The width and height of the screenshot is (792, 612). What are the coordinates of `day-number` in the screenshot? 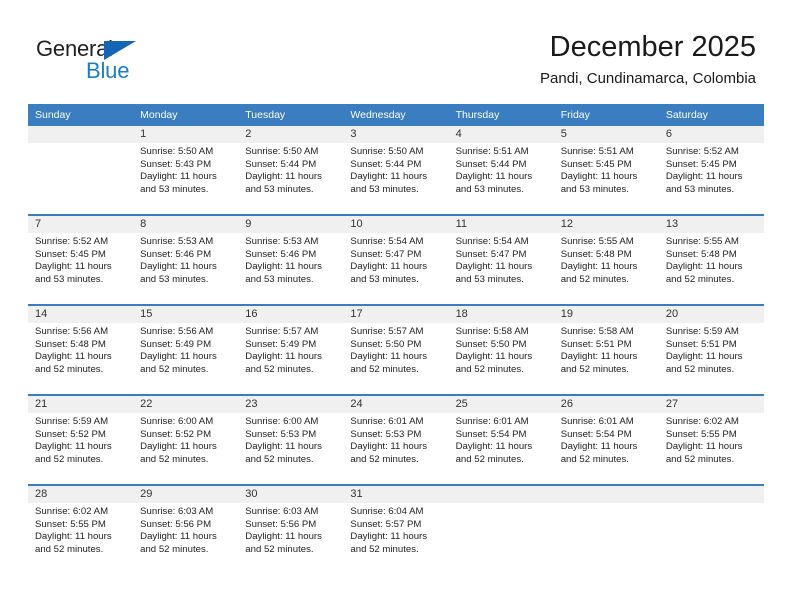 It's located at (501, 487).